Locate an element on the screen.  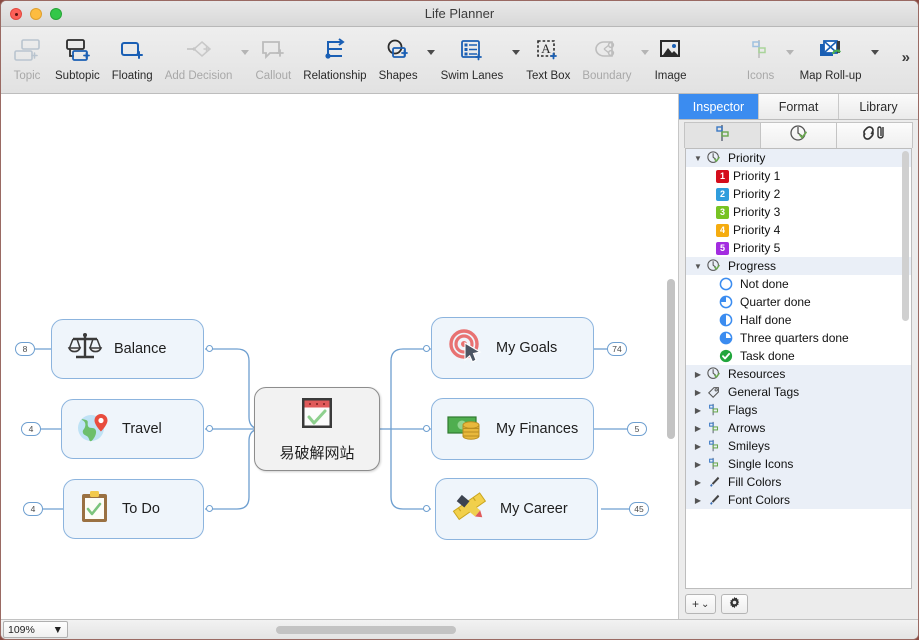
node-label: My Career is located at coordinates (534, 509).